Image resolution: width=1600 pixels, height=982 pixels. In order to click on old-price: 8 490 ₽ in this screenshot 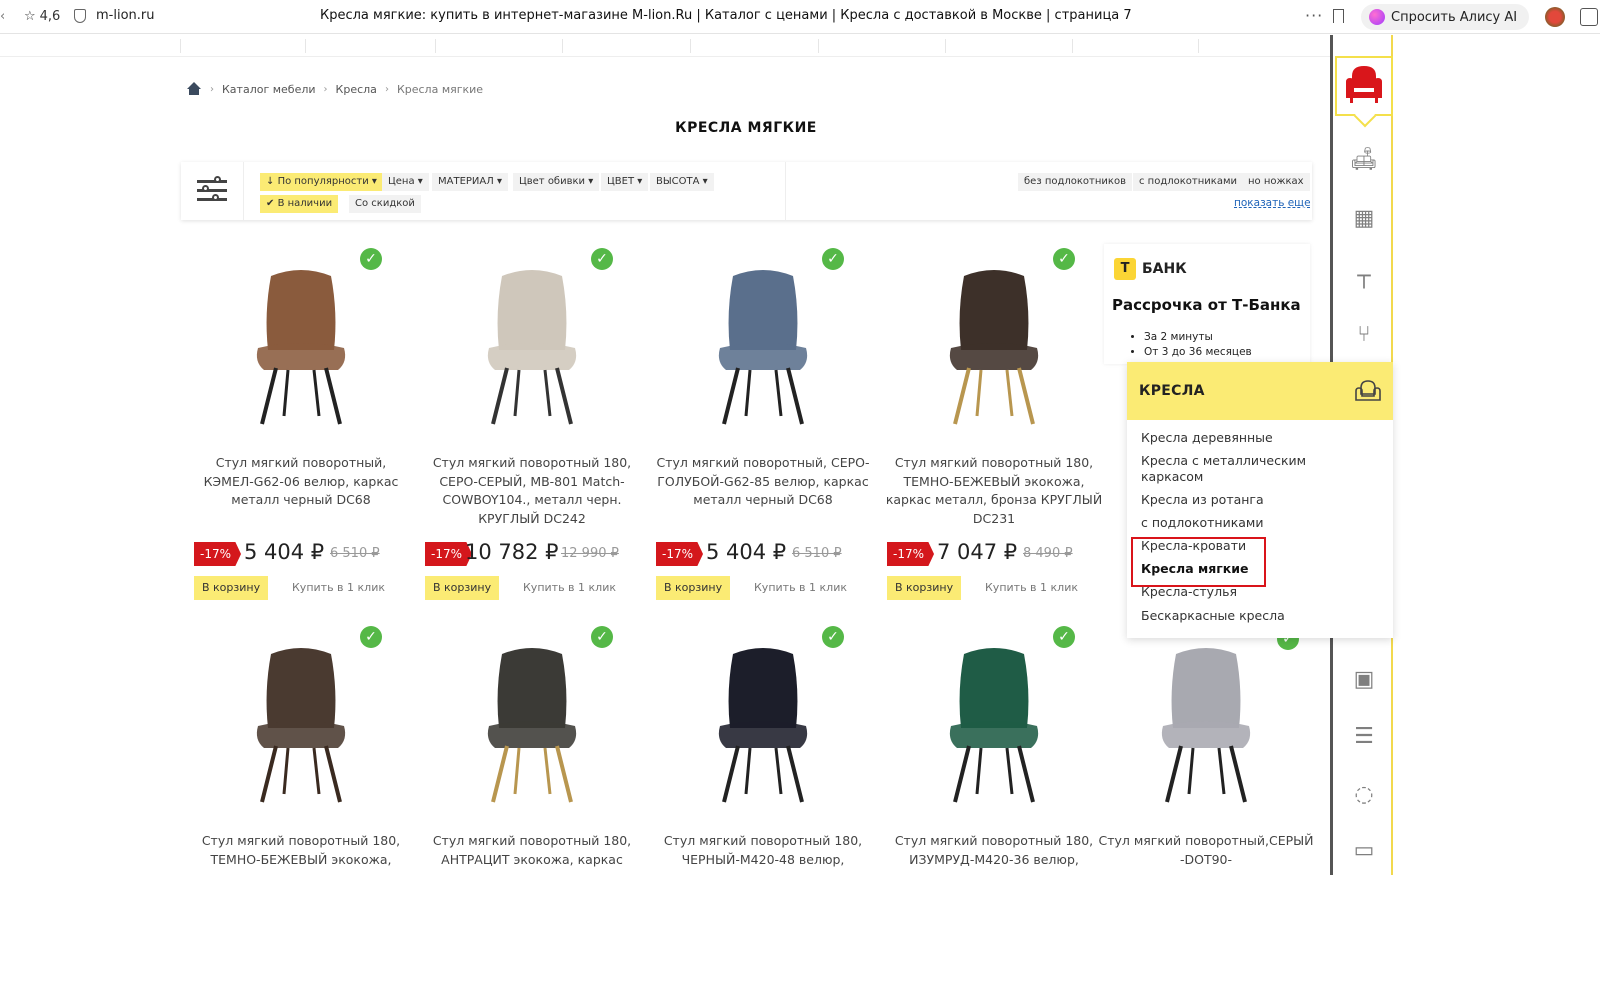, I will do `click(1048, 553)`.